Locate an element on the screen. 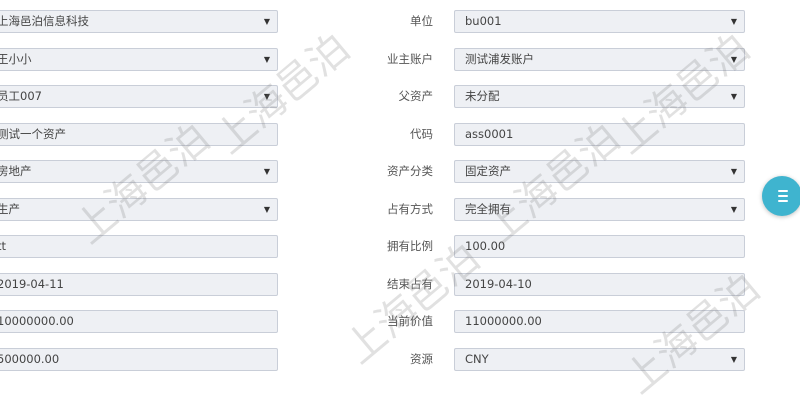  left-select-field: 房地产 ▼ is located at coordinates (139, 171).